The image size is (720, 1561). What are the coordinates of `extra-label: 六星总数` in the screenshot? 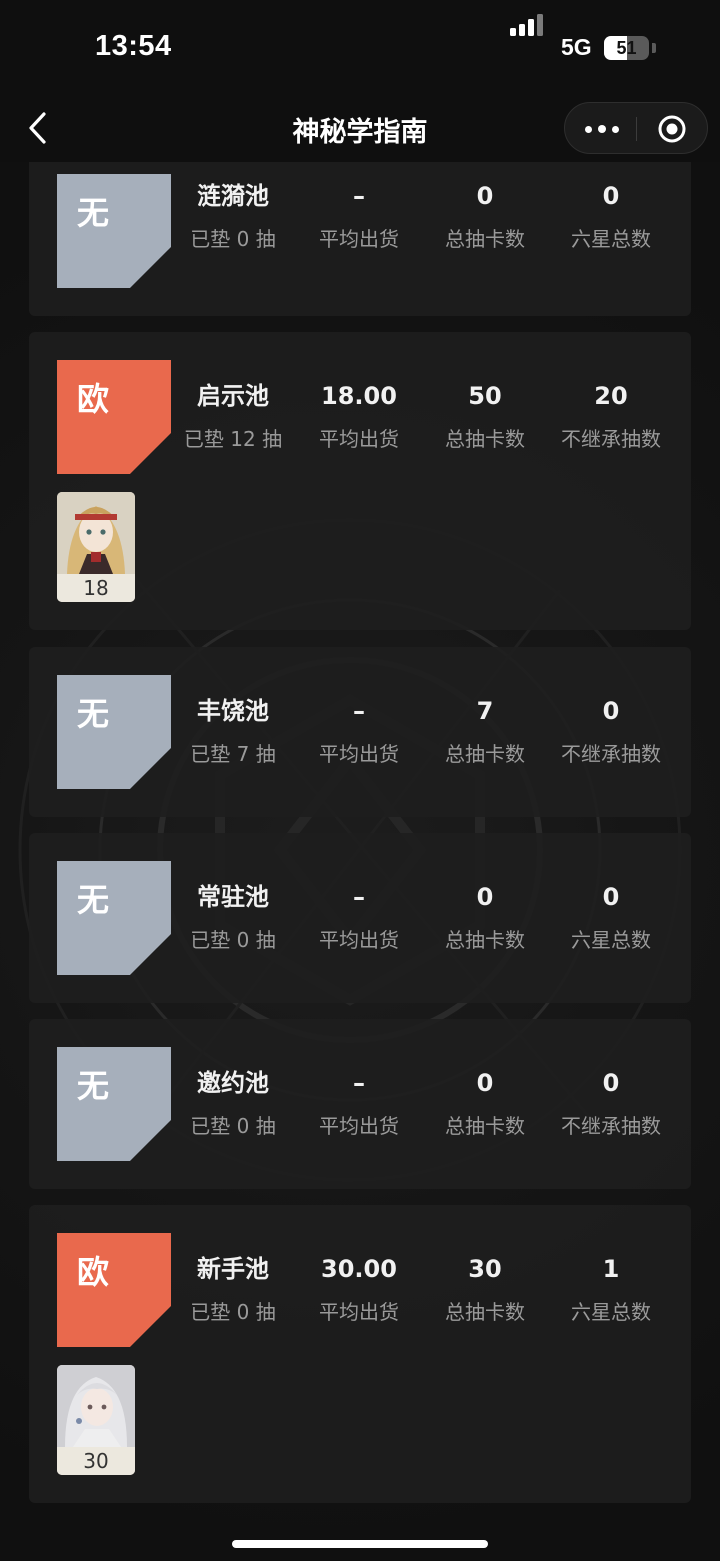 It's located at (611, 239).